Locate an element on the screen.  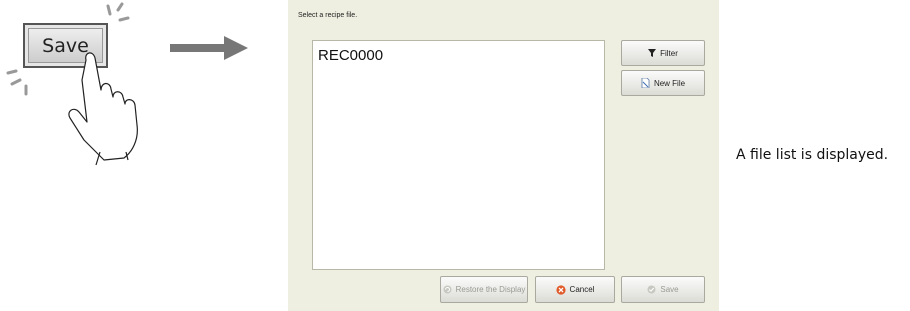
cancel-button-label: Cancel is located at coordinates (582, 289).